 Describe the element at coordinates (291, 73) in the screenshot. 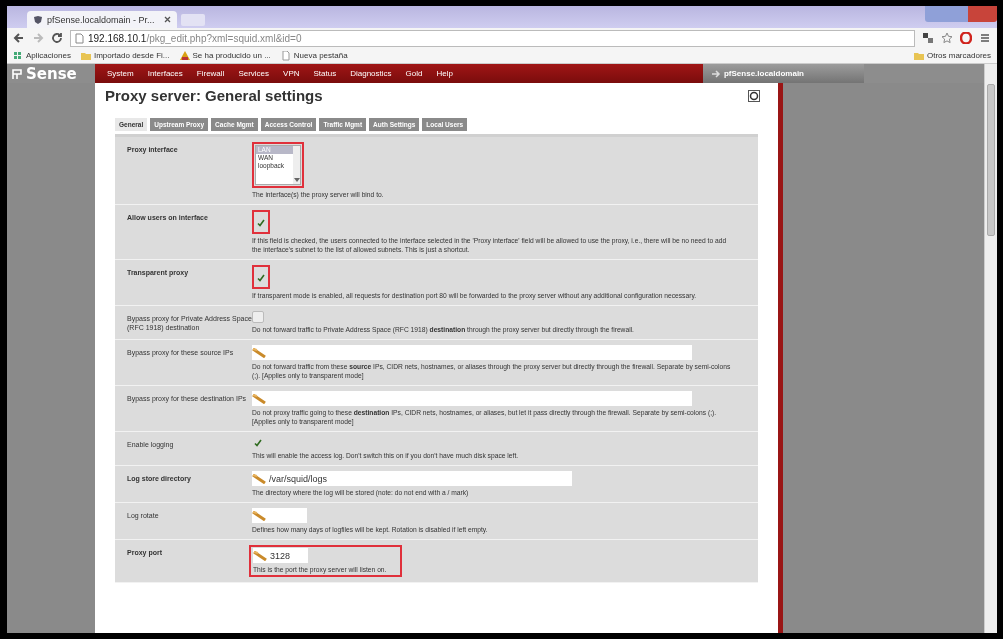

I see `menu-item: VPN` at that location.